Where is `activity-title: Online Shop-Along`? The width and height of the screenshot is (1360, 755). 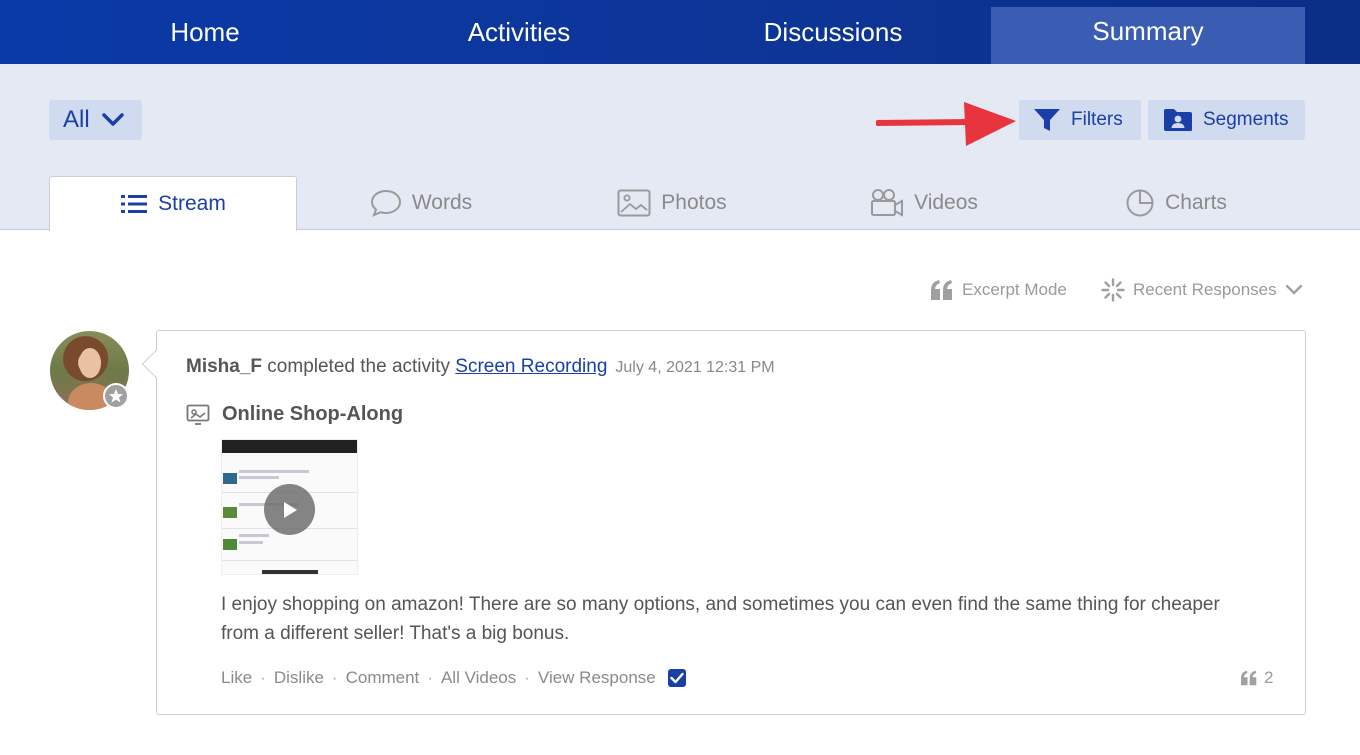
activity-title: Online Shop-Along is located at coordinates (294, 414).